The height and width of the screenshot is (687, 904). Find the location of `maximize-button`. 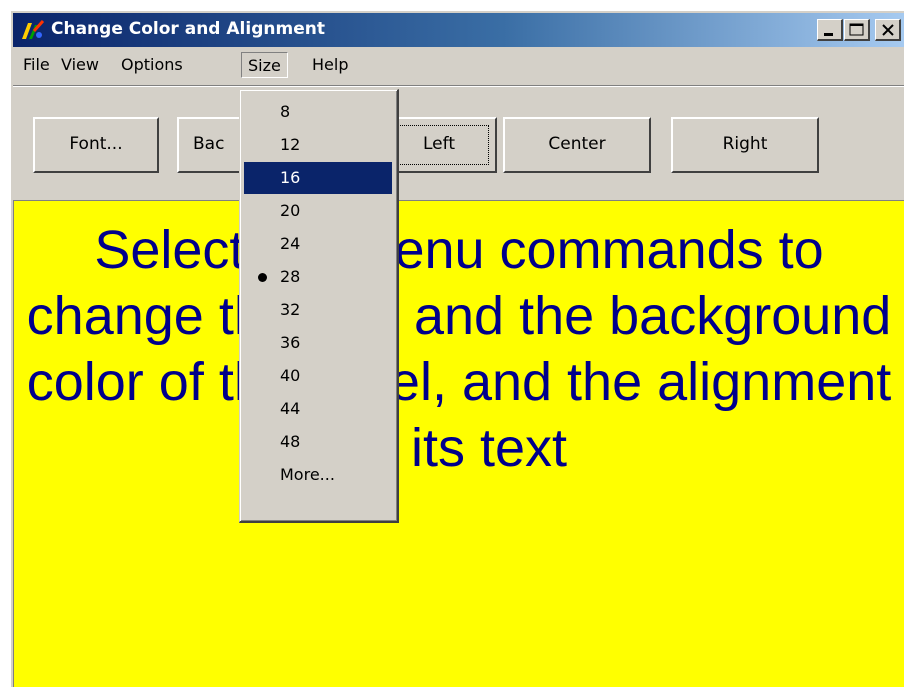

maximize-button is located at coordinates (857, 30).